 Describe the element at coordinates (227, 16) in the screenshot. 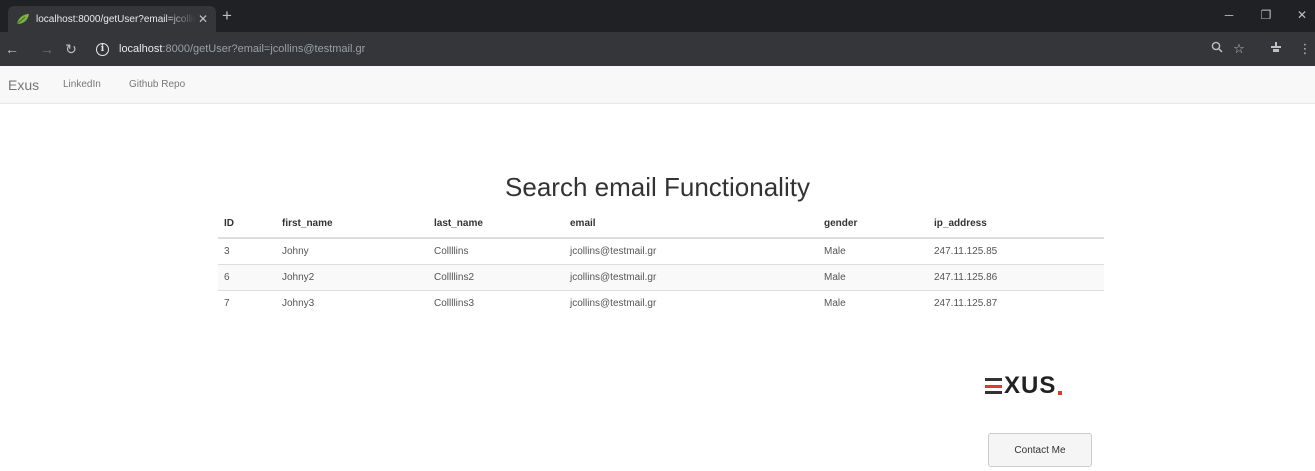

I see `new-tab-icon: +` at that location.